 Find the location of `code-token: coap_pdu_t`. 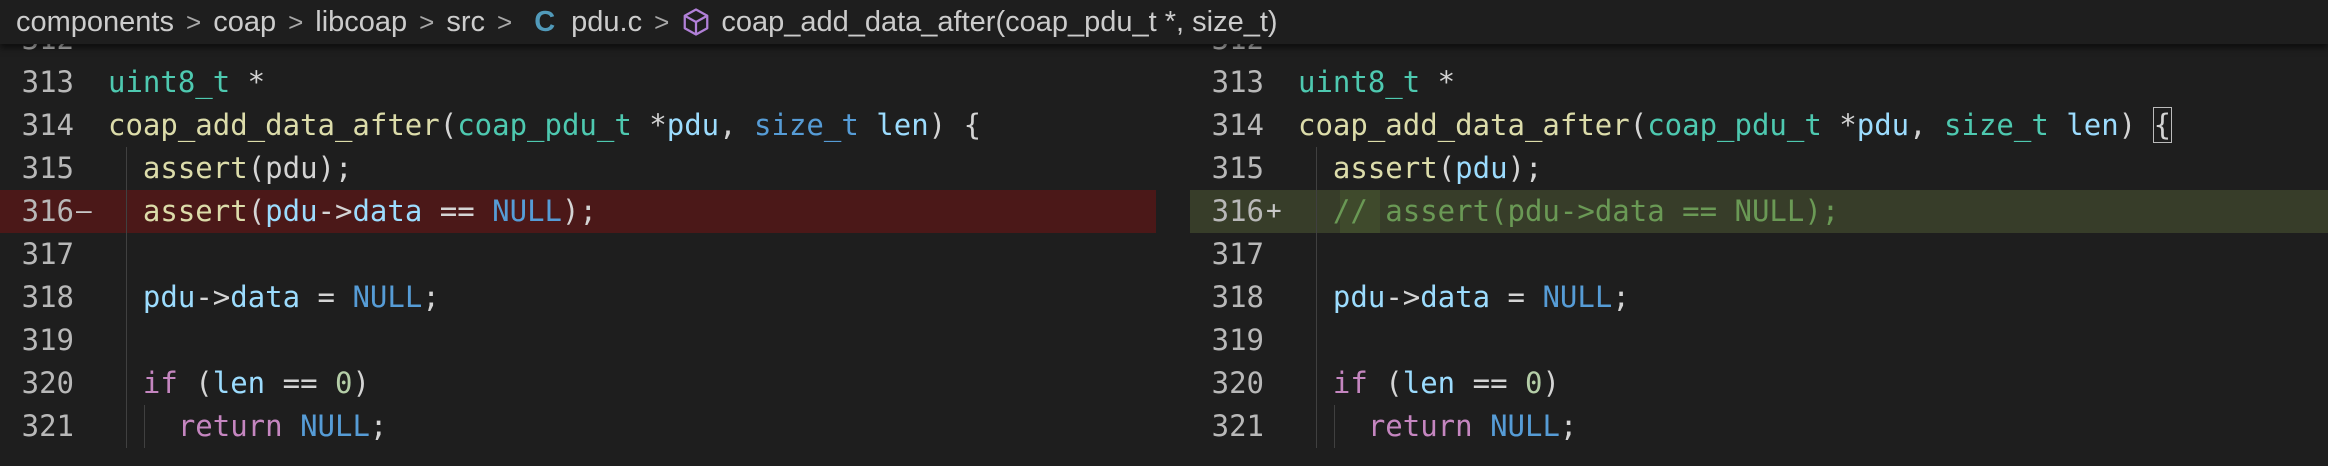

code-token: coap_pdu_t is located at coordinates (1734, 125).